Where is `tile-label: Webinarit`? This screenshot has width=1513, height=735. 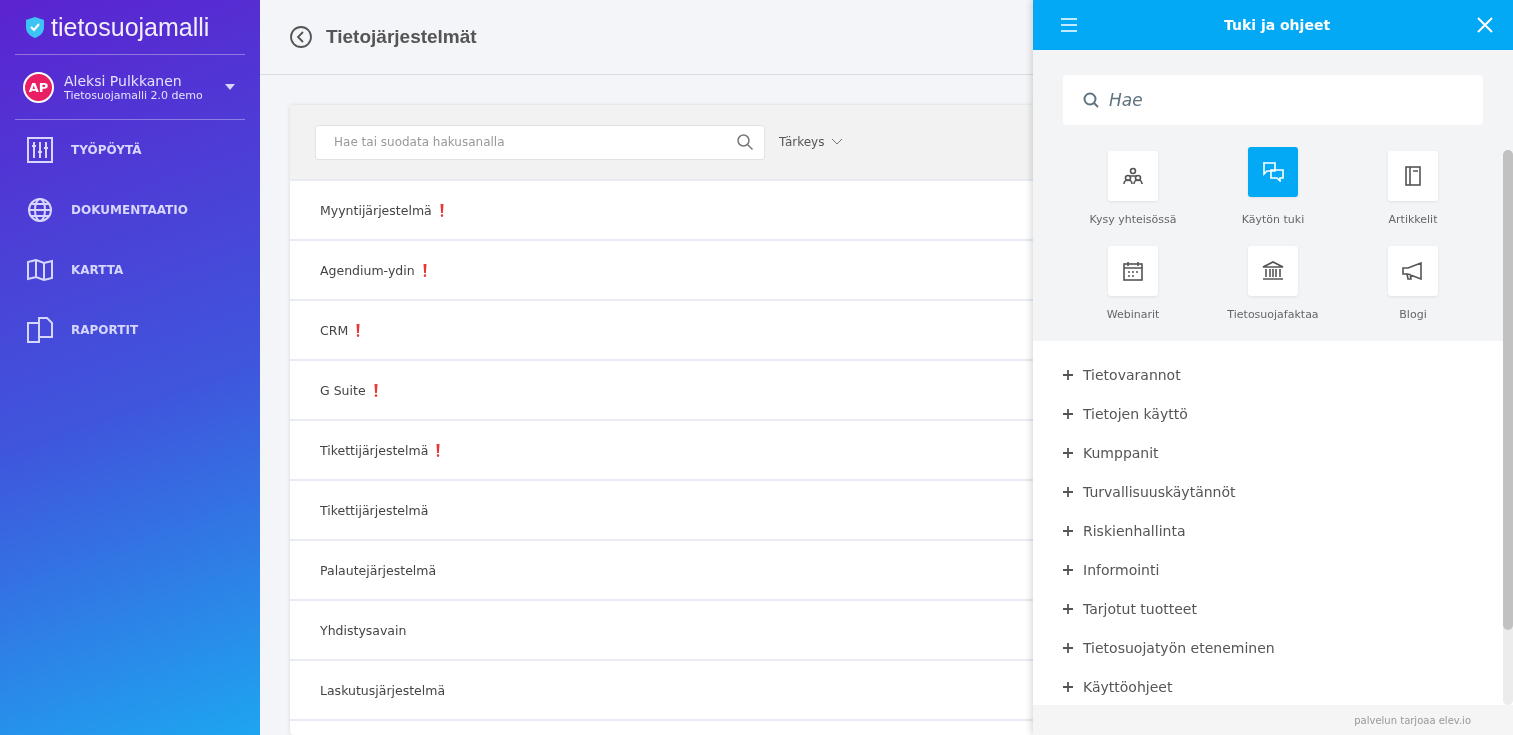
tile-label: Webinarit is located at coordinates (1133, 314).